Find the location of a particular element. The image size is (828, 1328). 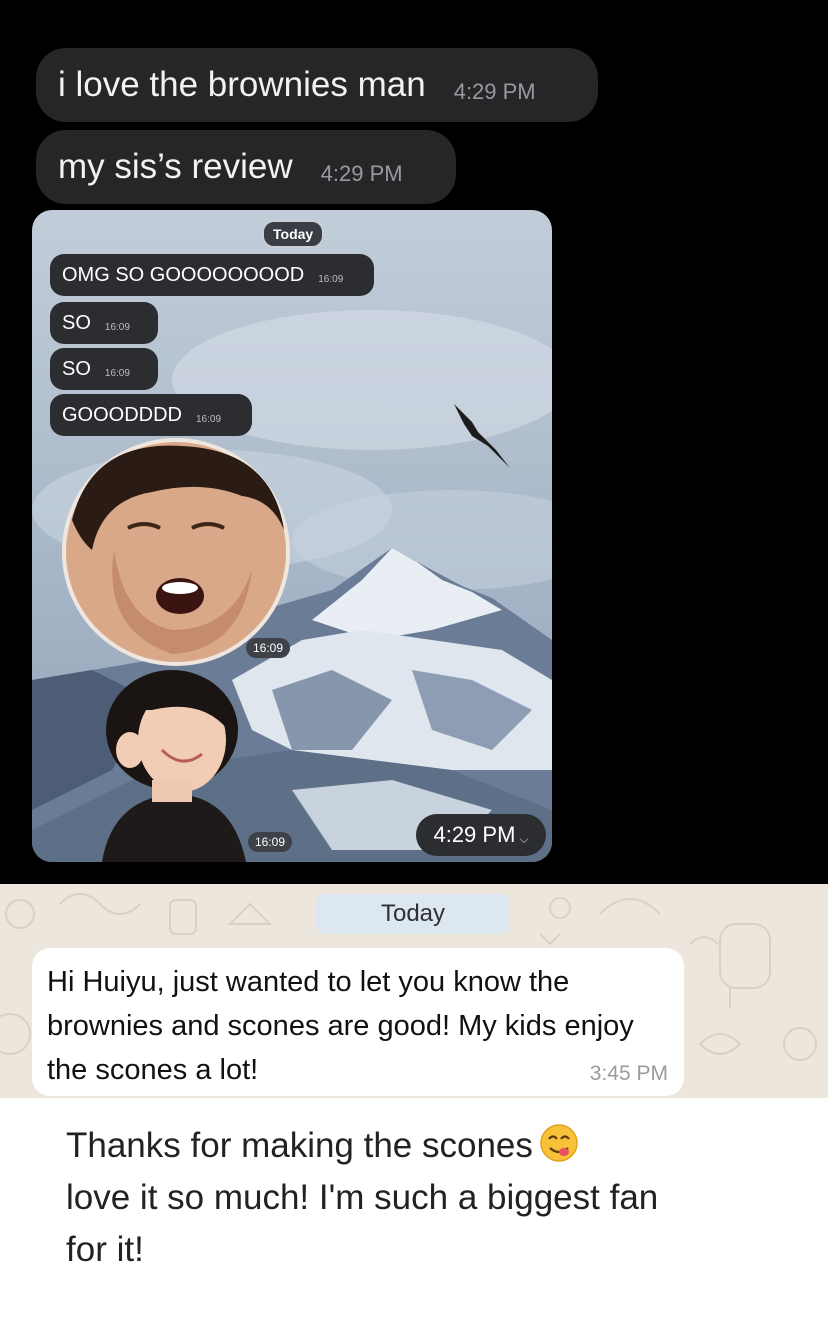

face-savoring-food-icon is located at coordinates (559, 1143).